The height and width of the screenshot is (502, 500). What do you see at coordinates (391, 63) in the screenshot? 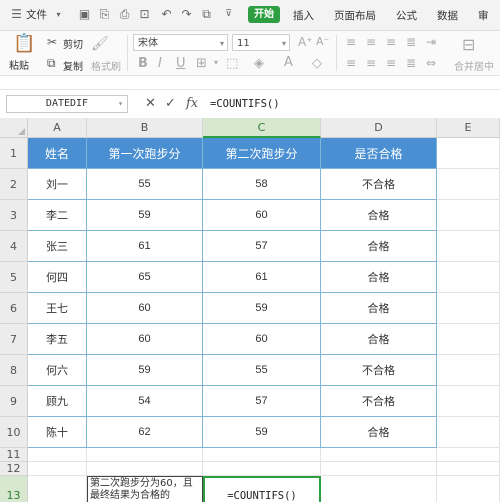
I see `align-right-icon: ≡` at bounding box center [391, 63].